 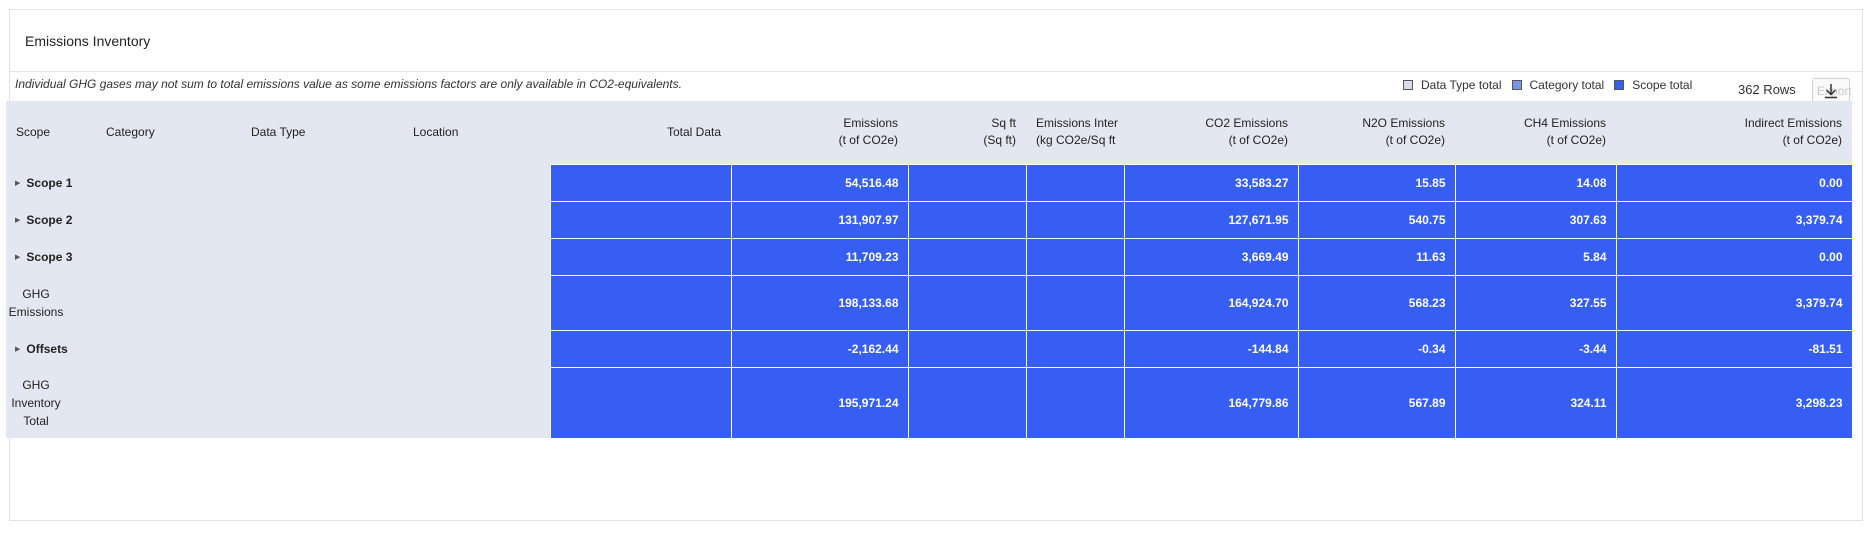 I want to click on column-header-scope: Scope, so click(x=51, y=132).